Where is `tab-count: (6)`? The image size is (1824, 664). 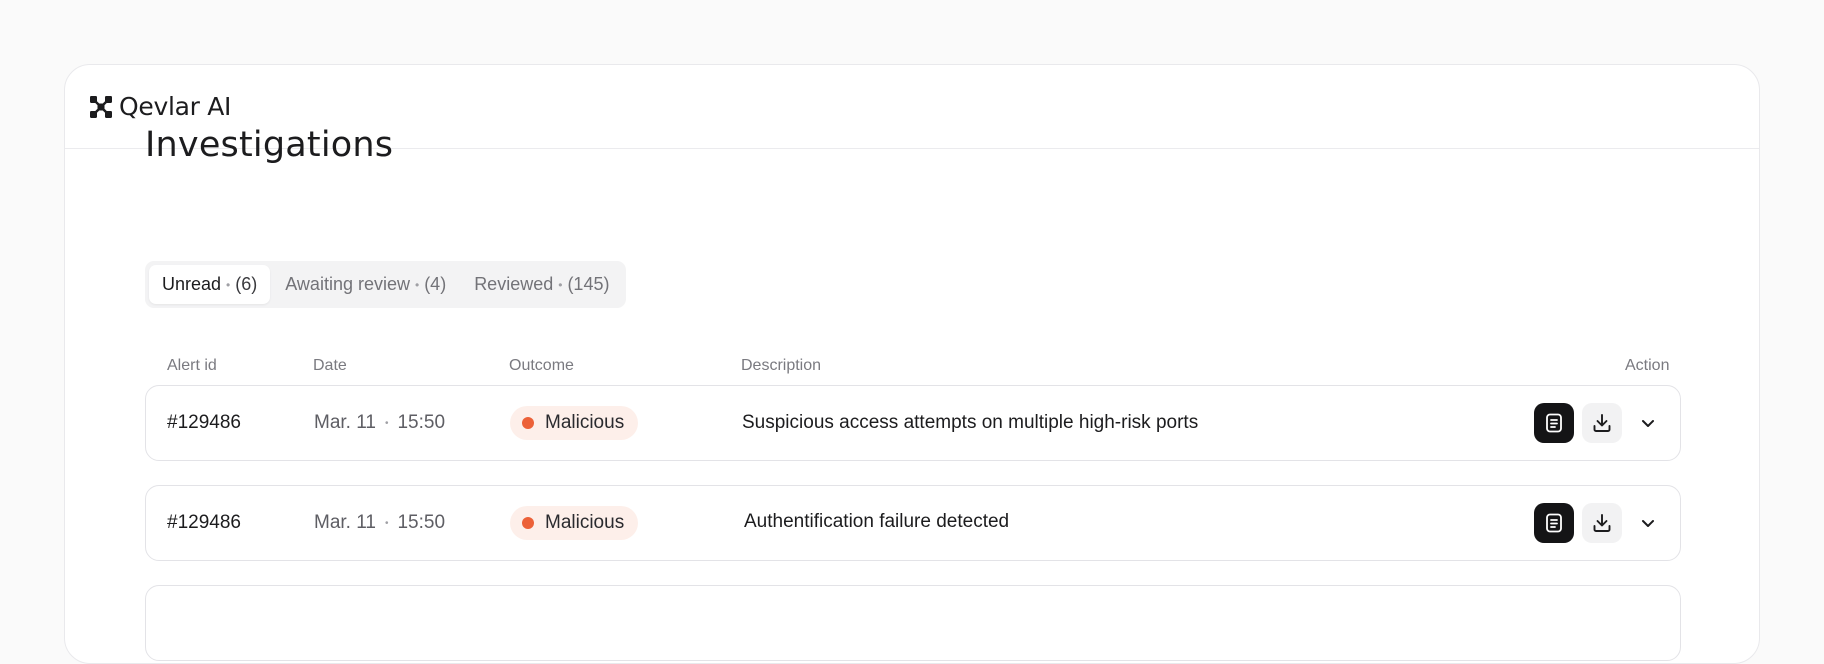
tab-count: (6) is located at coordinates (246, 284).